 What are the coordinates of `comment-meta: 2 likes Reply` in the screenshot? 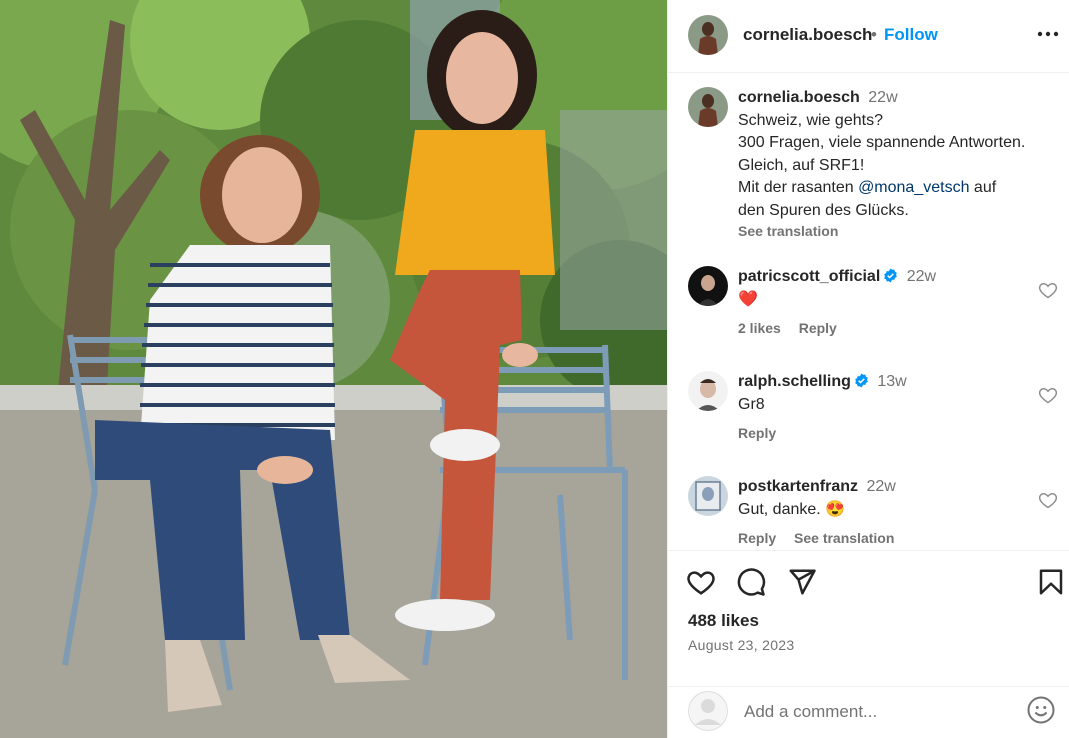 It's located at (883, 328).